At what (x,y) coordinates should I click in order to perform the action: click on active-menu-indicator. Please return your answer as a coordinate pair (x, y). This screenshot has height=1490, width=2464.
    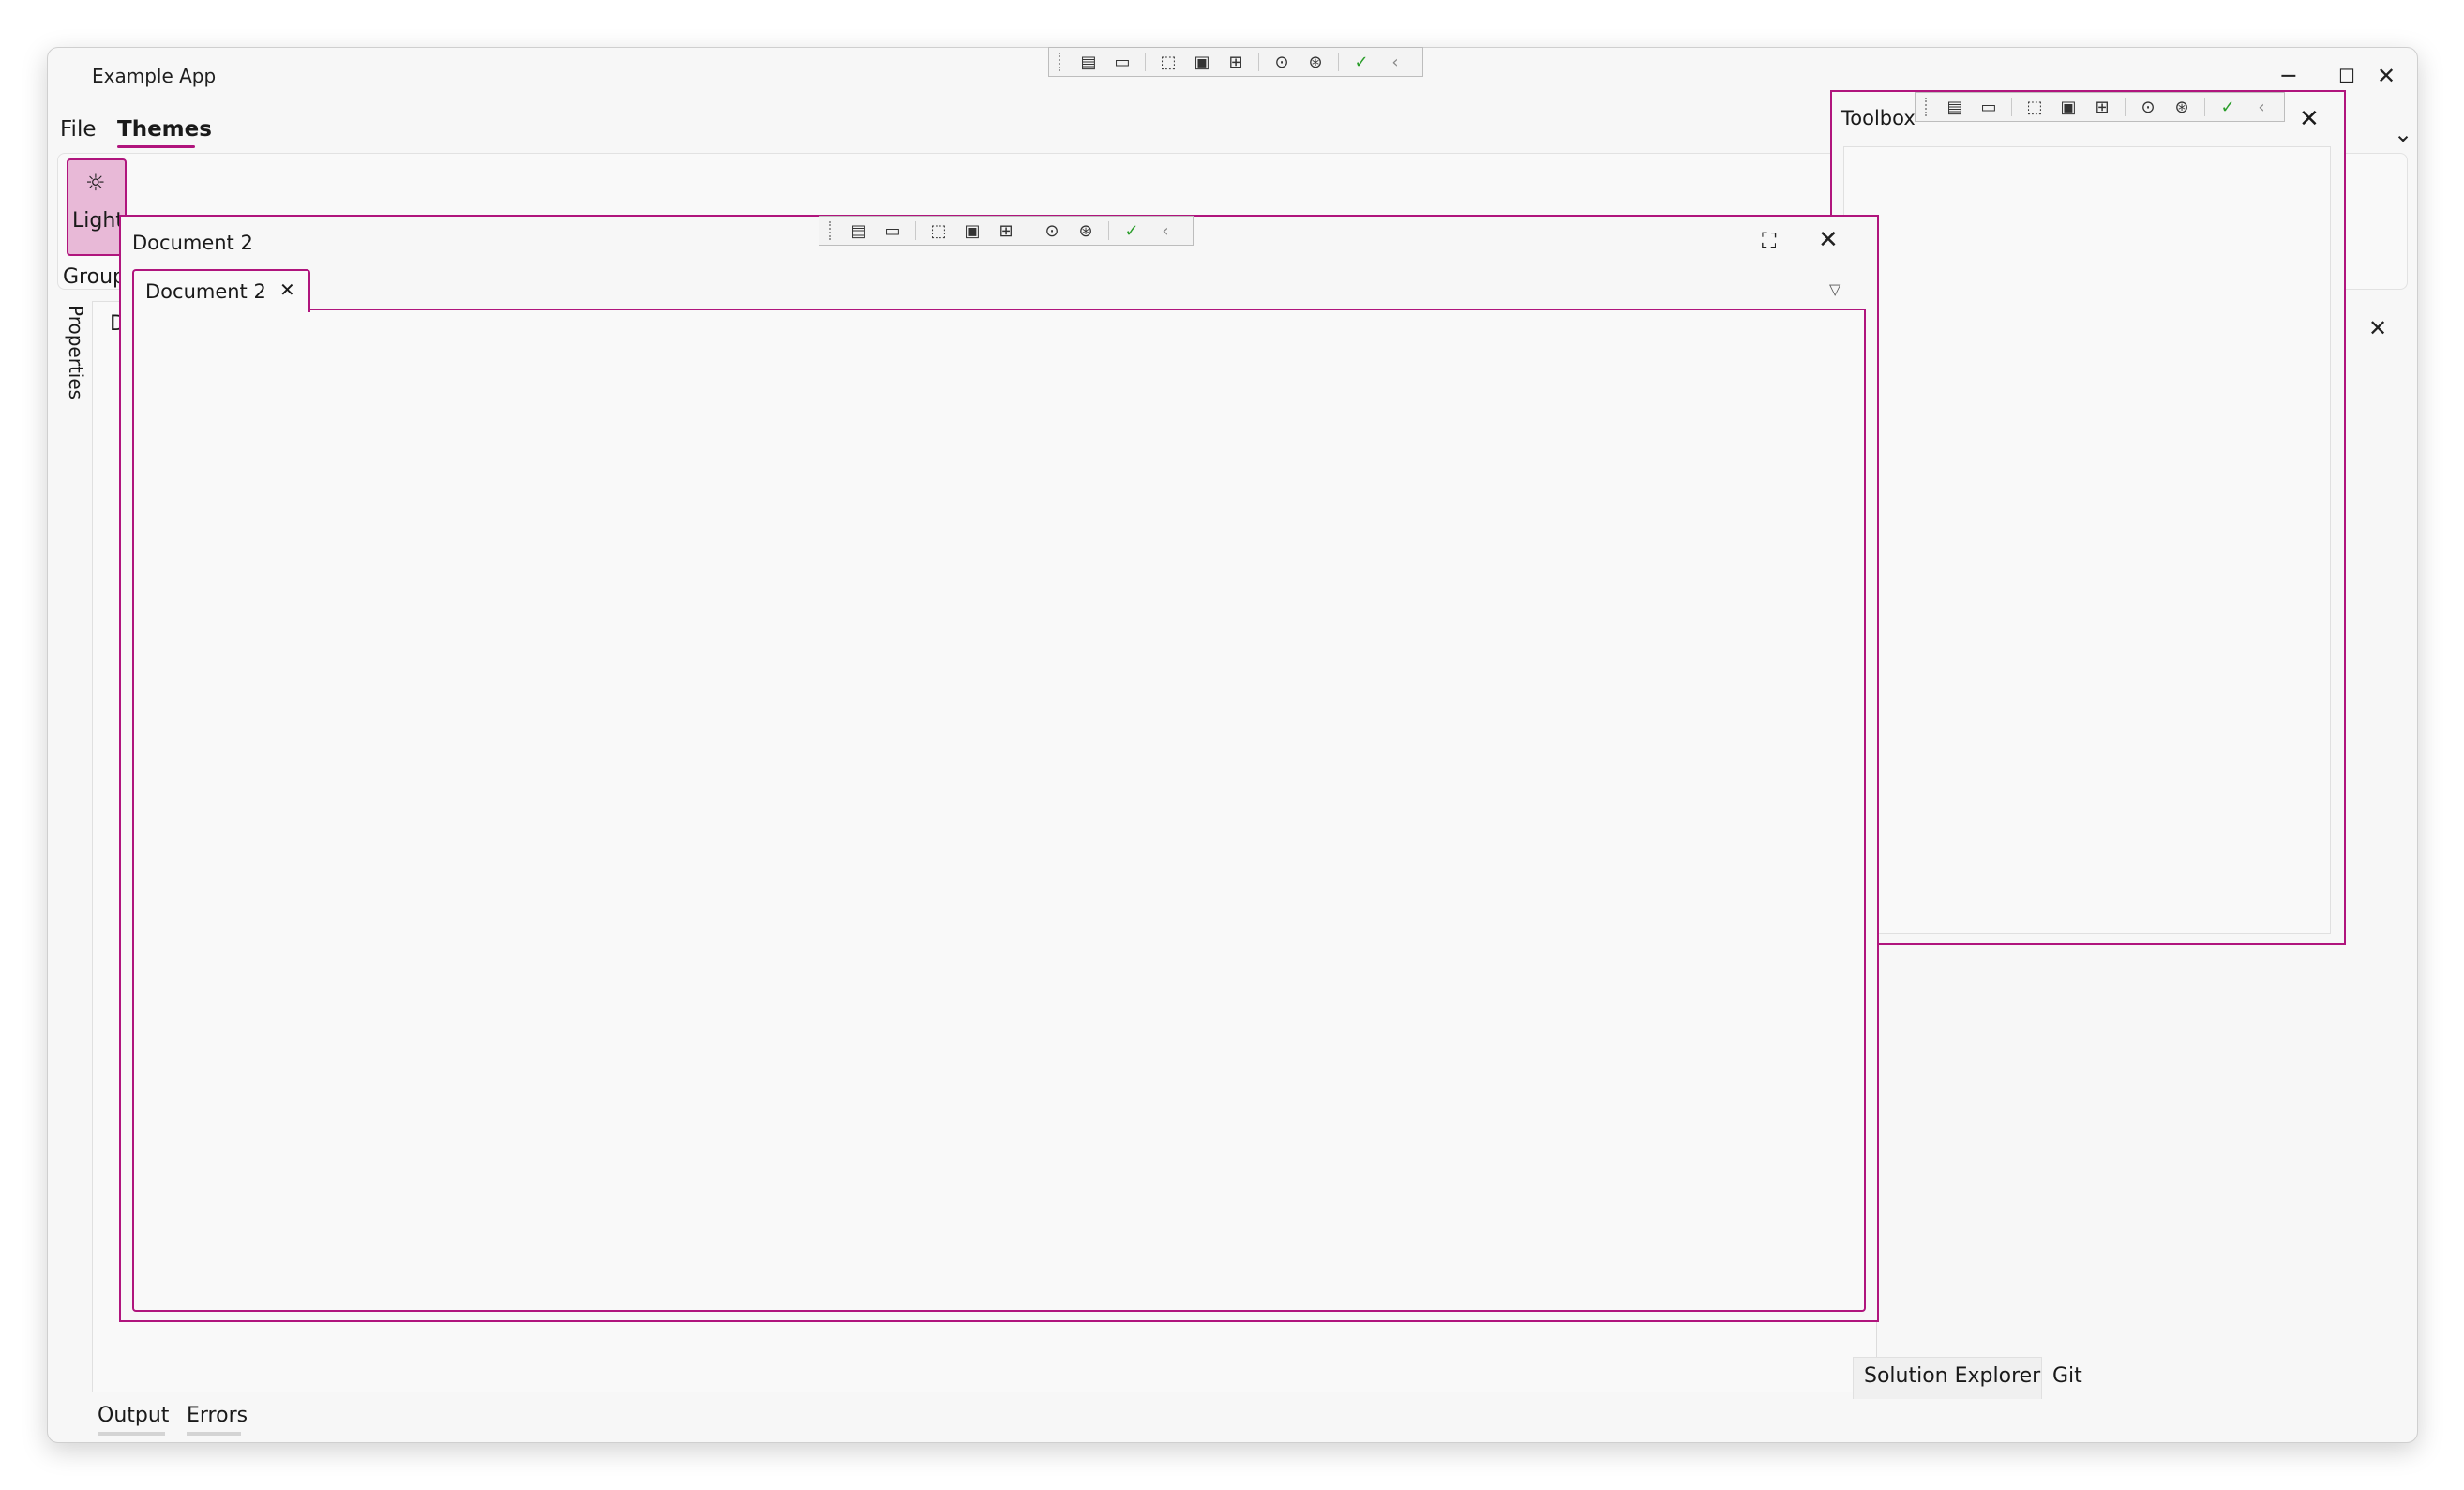
    Looking at the image, I should click on (156, 146).